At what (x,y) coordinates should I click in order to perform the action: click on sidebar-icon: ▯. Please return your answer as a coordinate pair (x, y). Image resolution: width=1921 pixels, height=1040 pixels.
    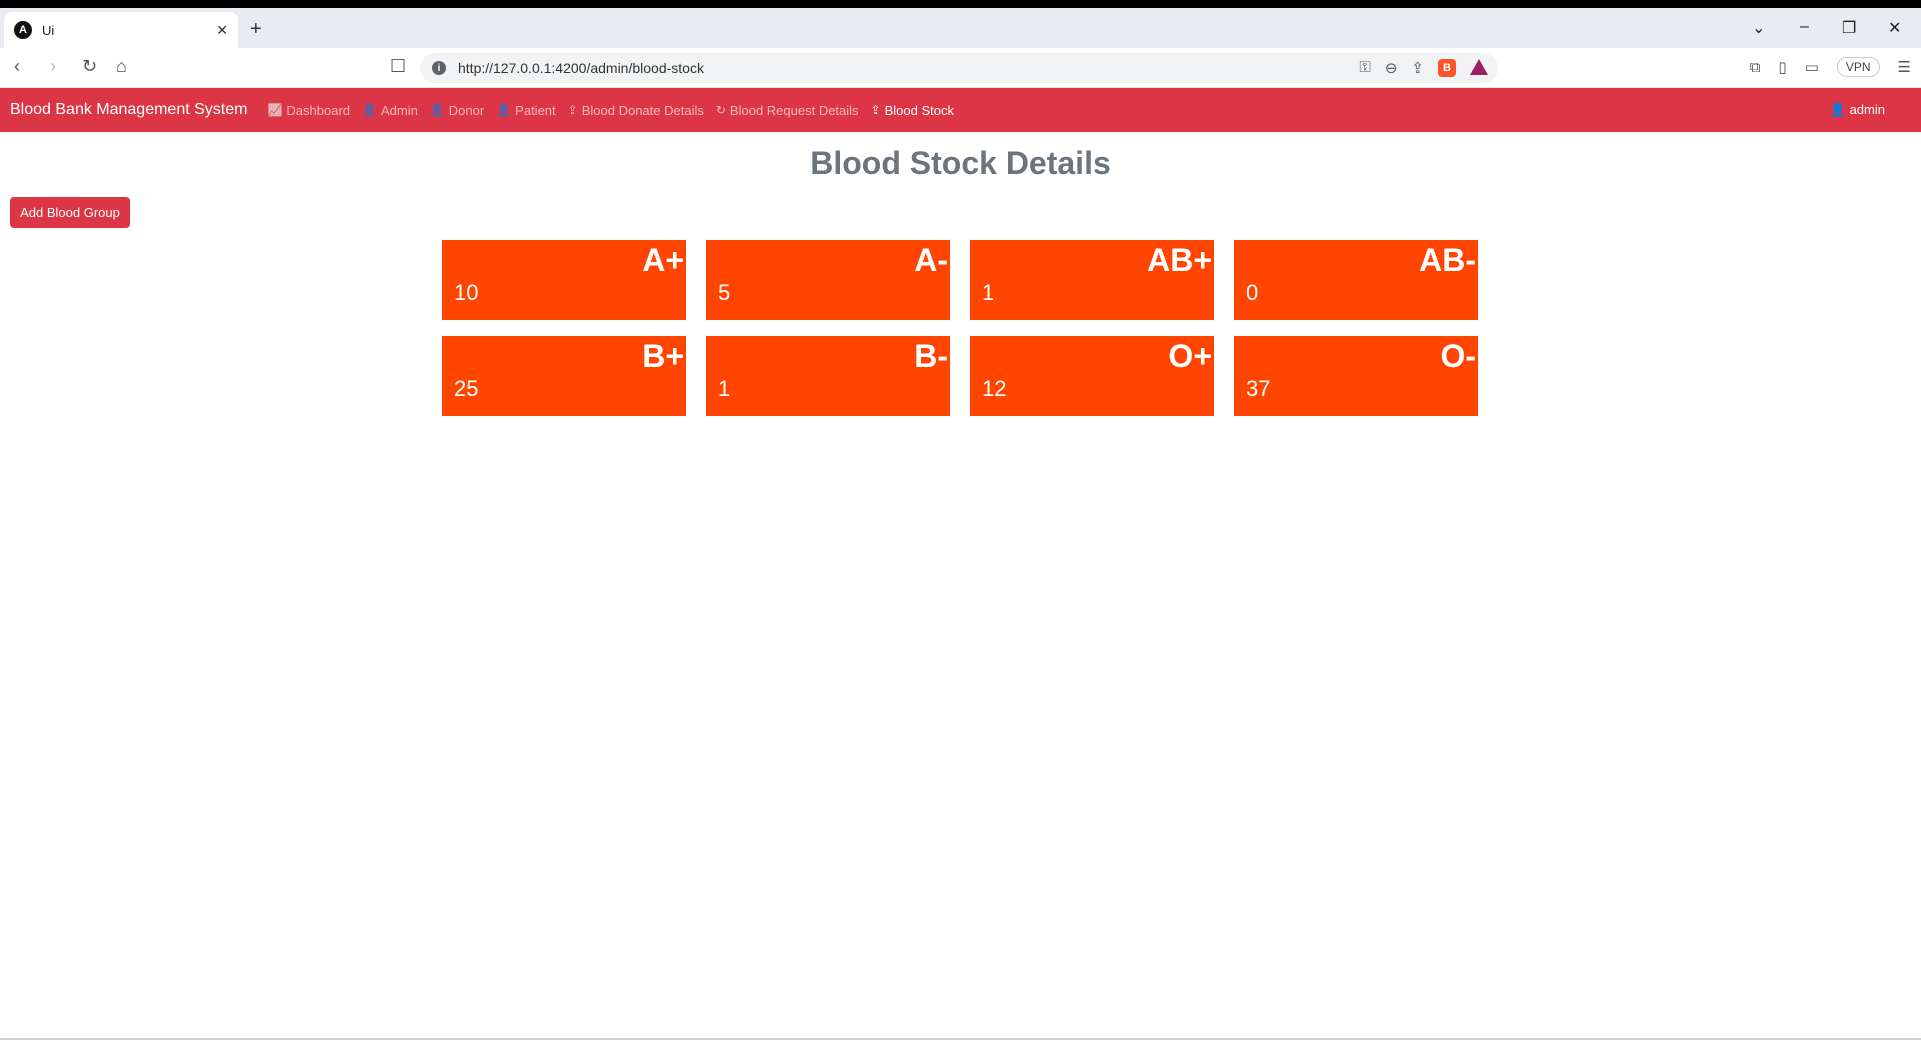
    Looking at the image, I should click on (1782, 67).